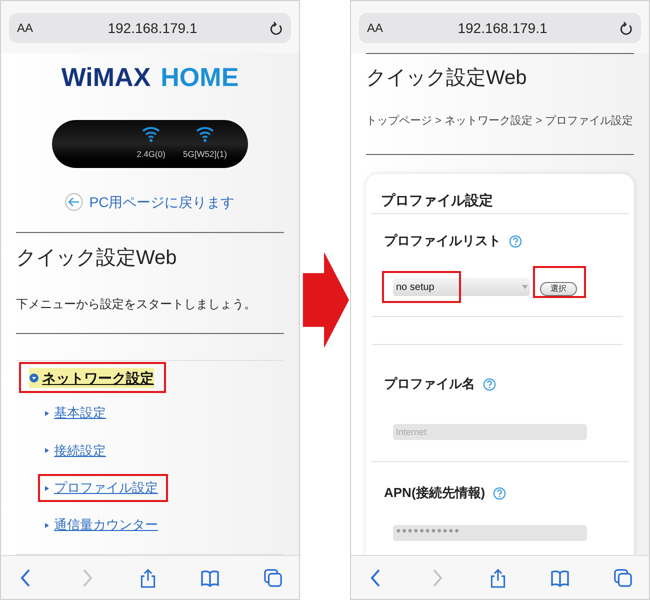 The image size is (650, 600). Describe the element at coordinates (442, 241) in the screenshot. I see `field-label: プロファイルリスト` at that location.